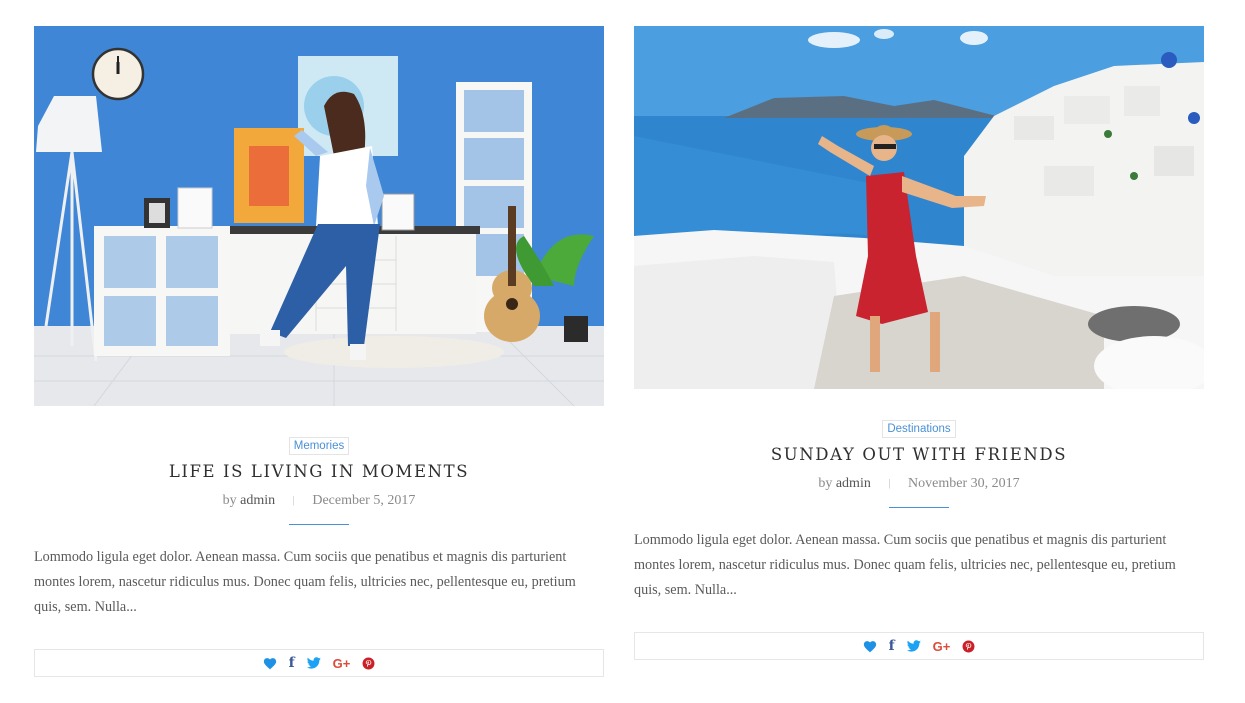 The image size is (1245, 703). Describe the element at coordinates (919, 455) in the screenshot. I see `post-title: SUNDAY OUT WITH FRIENDS` at that location.